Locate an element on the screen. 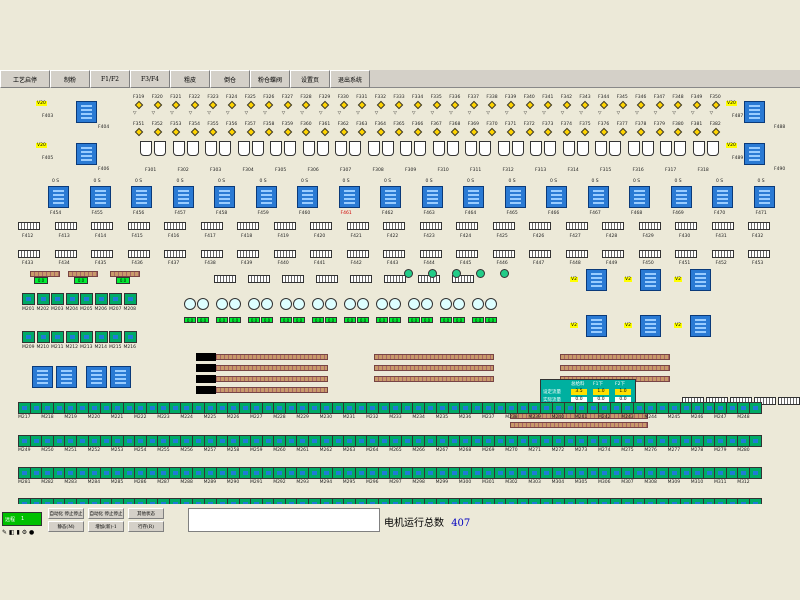 The width and height of the screenshot is (800, 600). flow-value: 3.5 is located at coordinates (579, 392).